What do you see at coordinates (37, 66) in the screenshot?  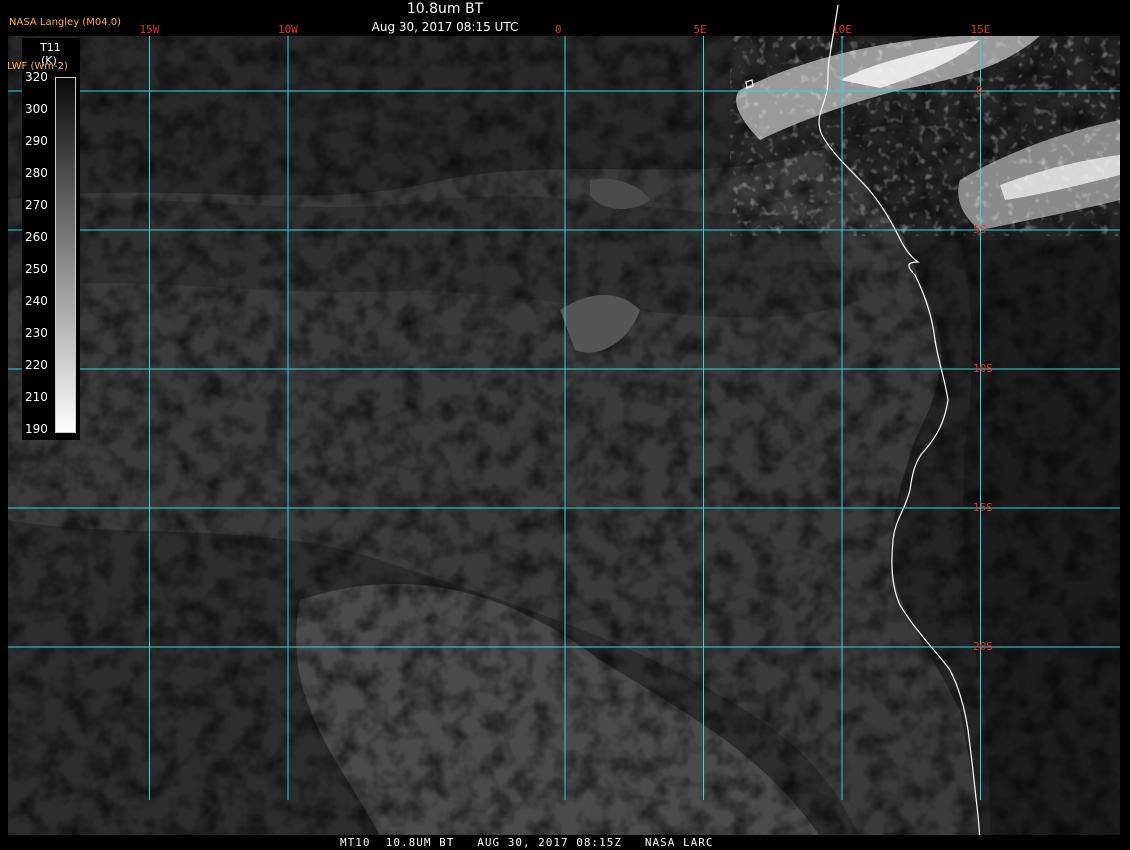 I see `alt-product-label: LWF (Wm-2)` at bounding box center [37, 66].